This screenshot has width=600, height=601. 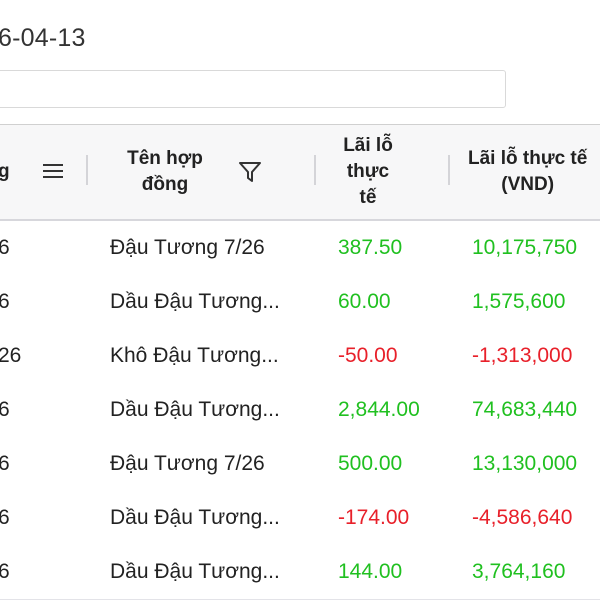 What do you see at coordinates (253, 89) in the screenshot?
I see `search-input` at bounding box center [253, 89].